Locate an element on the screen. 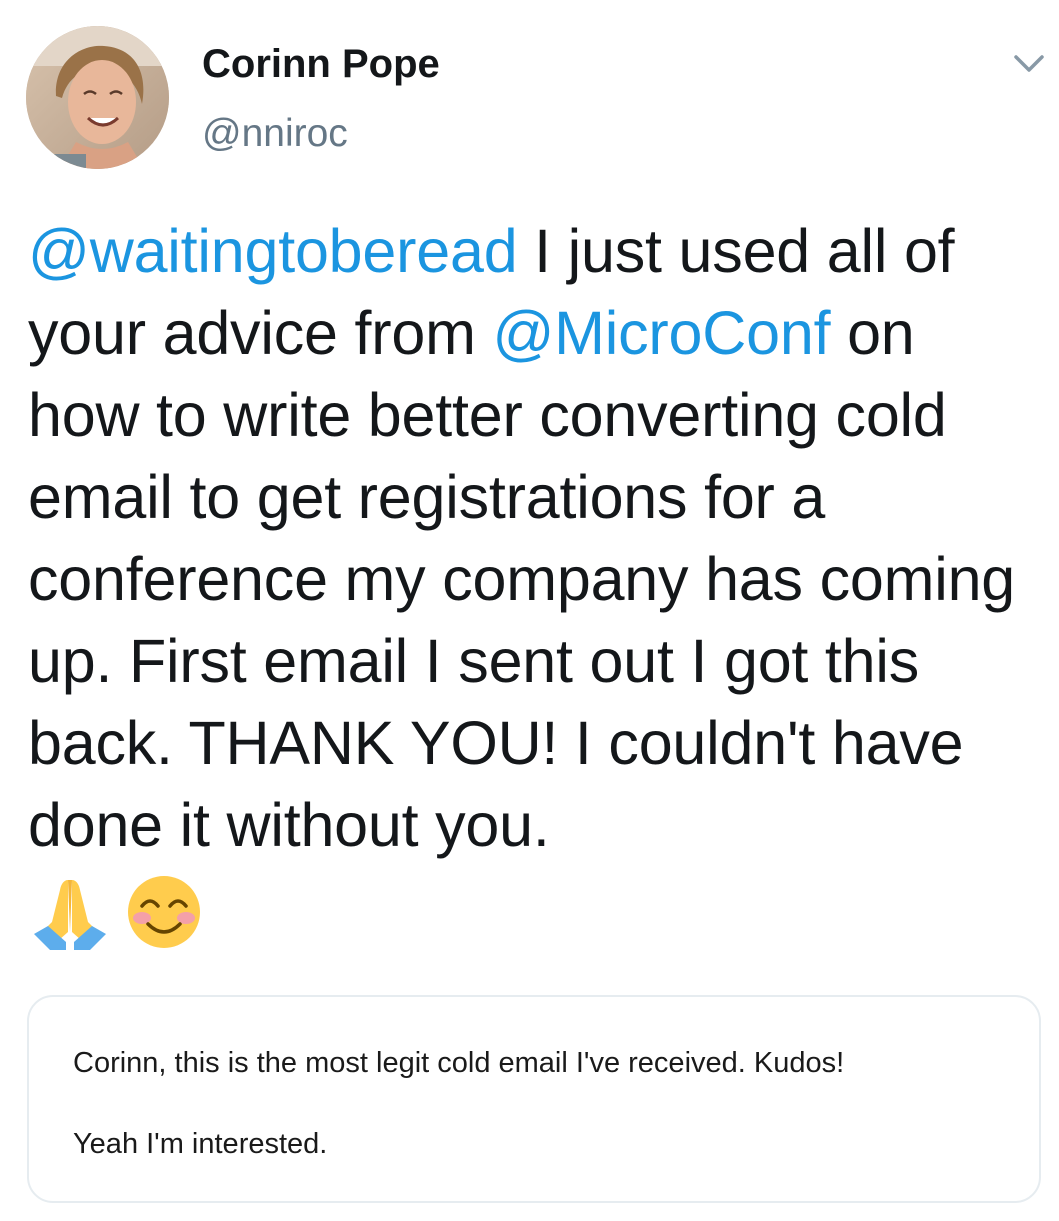  avatar is located at coordinates (97, 97).